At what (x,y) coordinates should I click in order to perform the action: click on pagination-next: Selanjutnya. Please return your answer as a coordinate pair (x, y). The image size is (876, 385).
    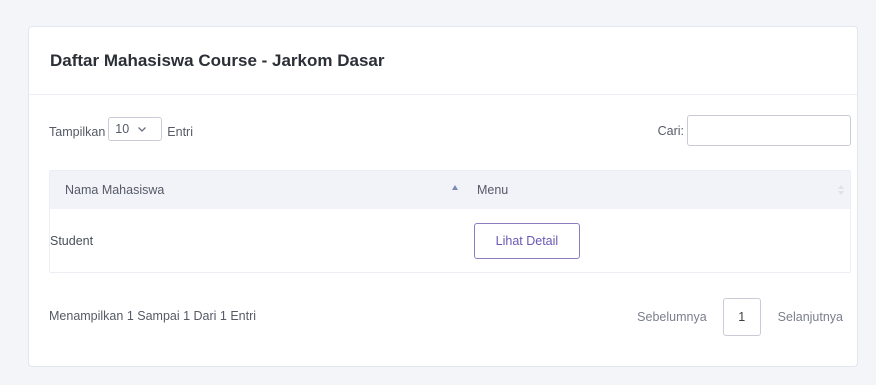
    Looking at the image, I should click on (810, 317).